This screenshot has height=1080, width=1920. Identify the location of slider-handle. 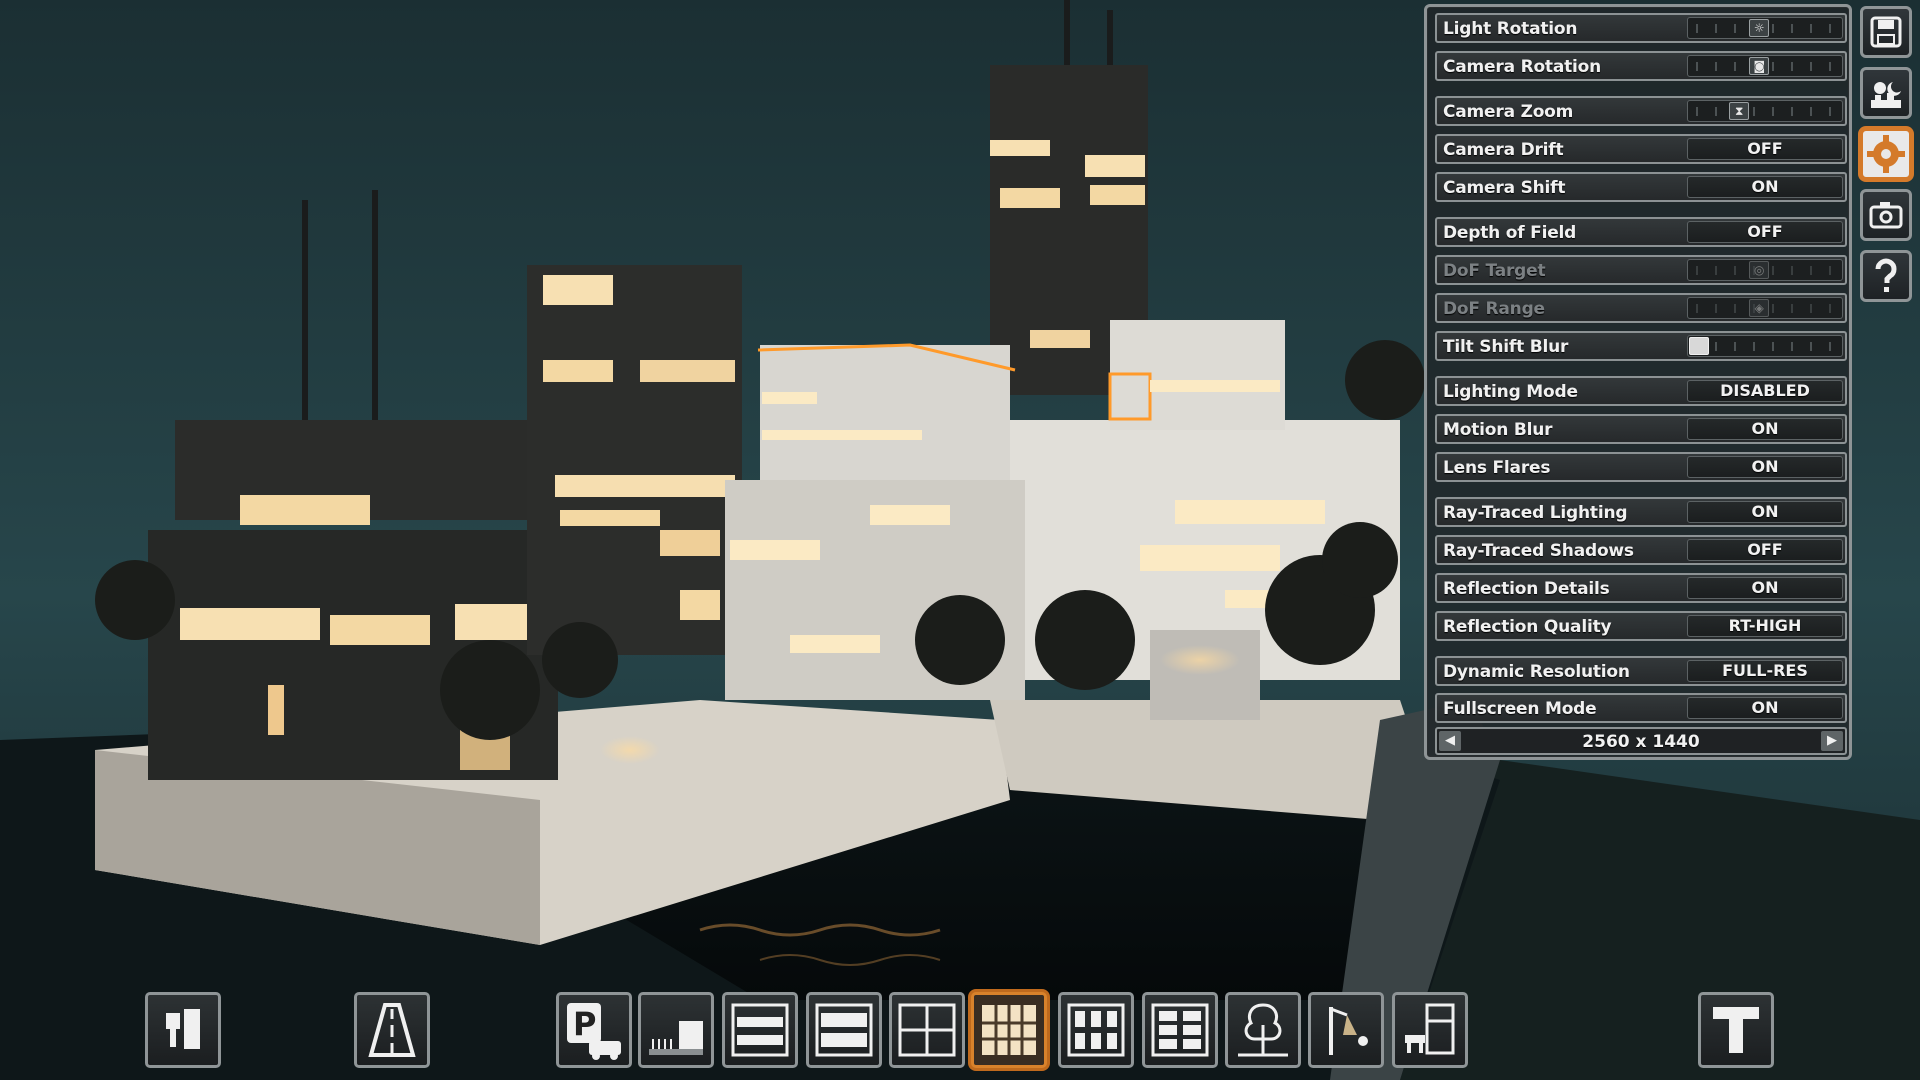
(1699, 346).